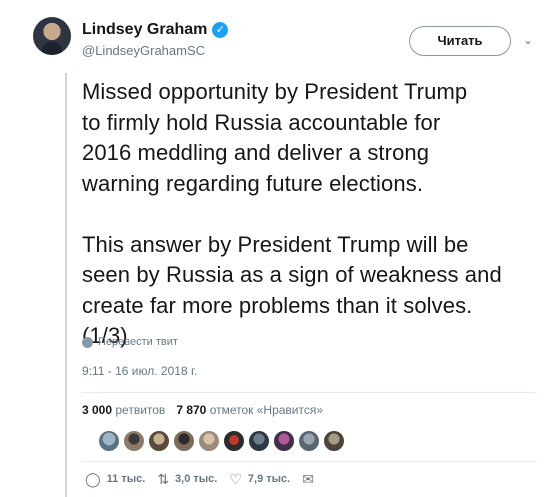 This screenshot has height=497, width=558. Describe the element at coordinates (220, 30) in the screenshot. I see `verified-badge-icon: ✓` at that location.